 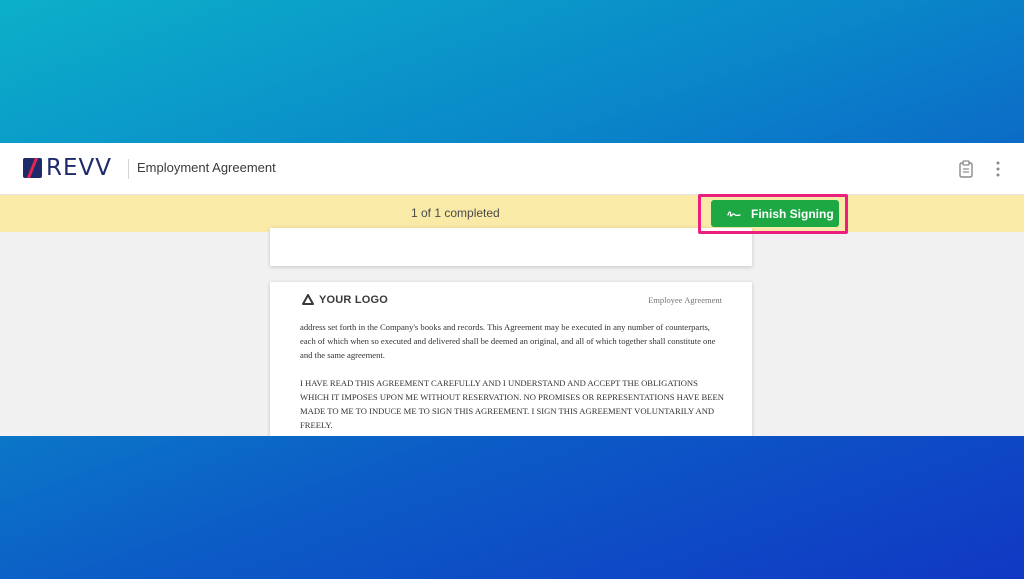 I want to click on clipboard-icon, so click(x=966, y=169).